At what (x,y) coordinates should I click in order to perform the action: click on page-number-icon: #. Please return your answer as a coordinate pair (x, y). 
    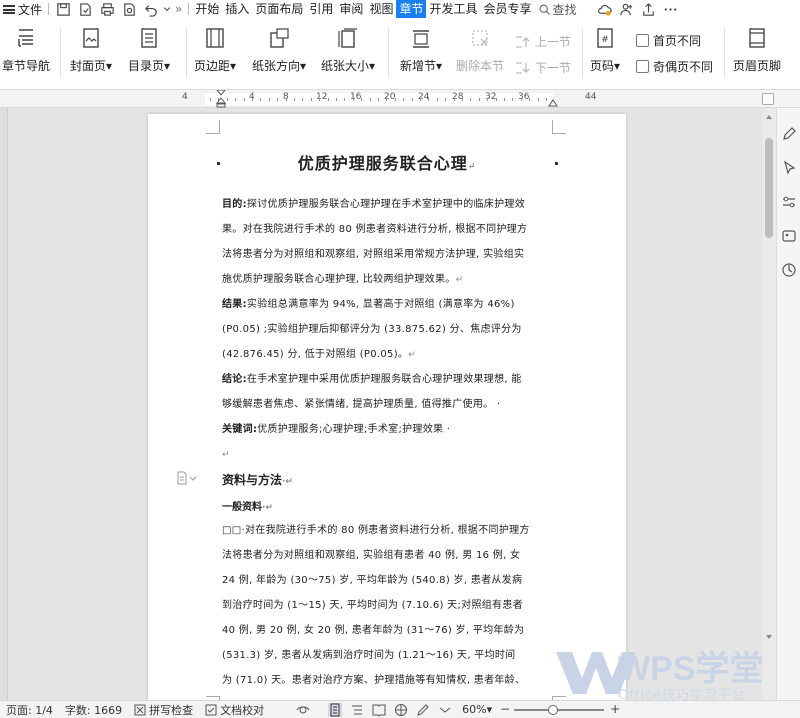
    Looking at the image, I should click on (605, 38).